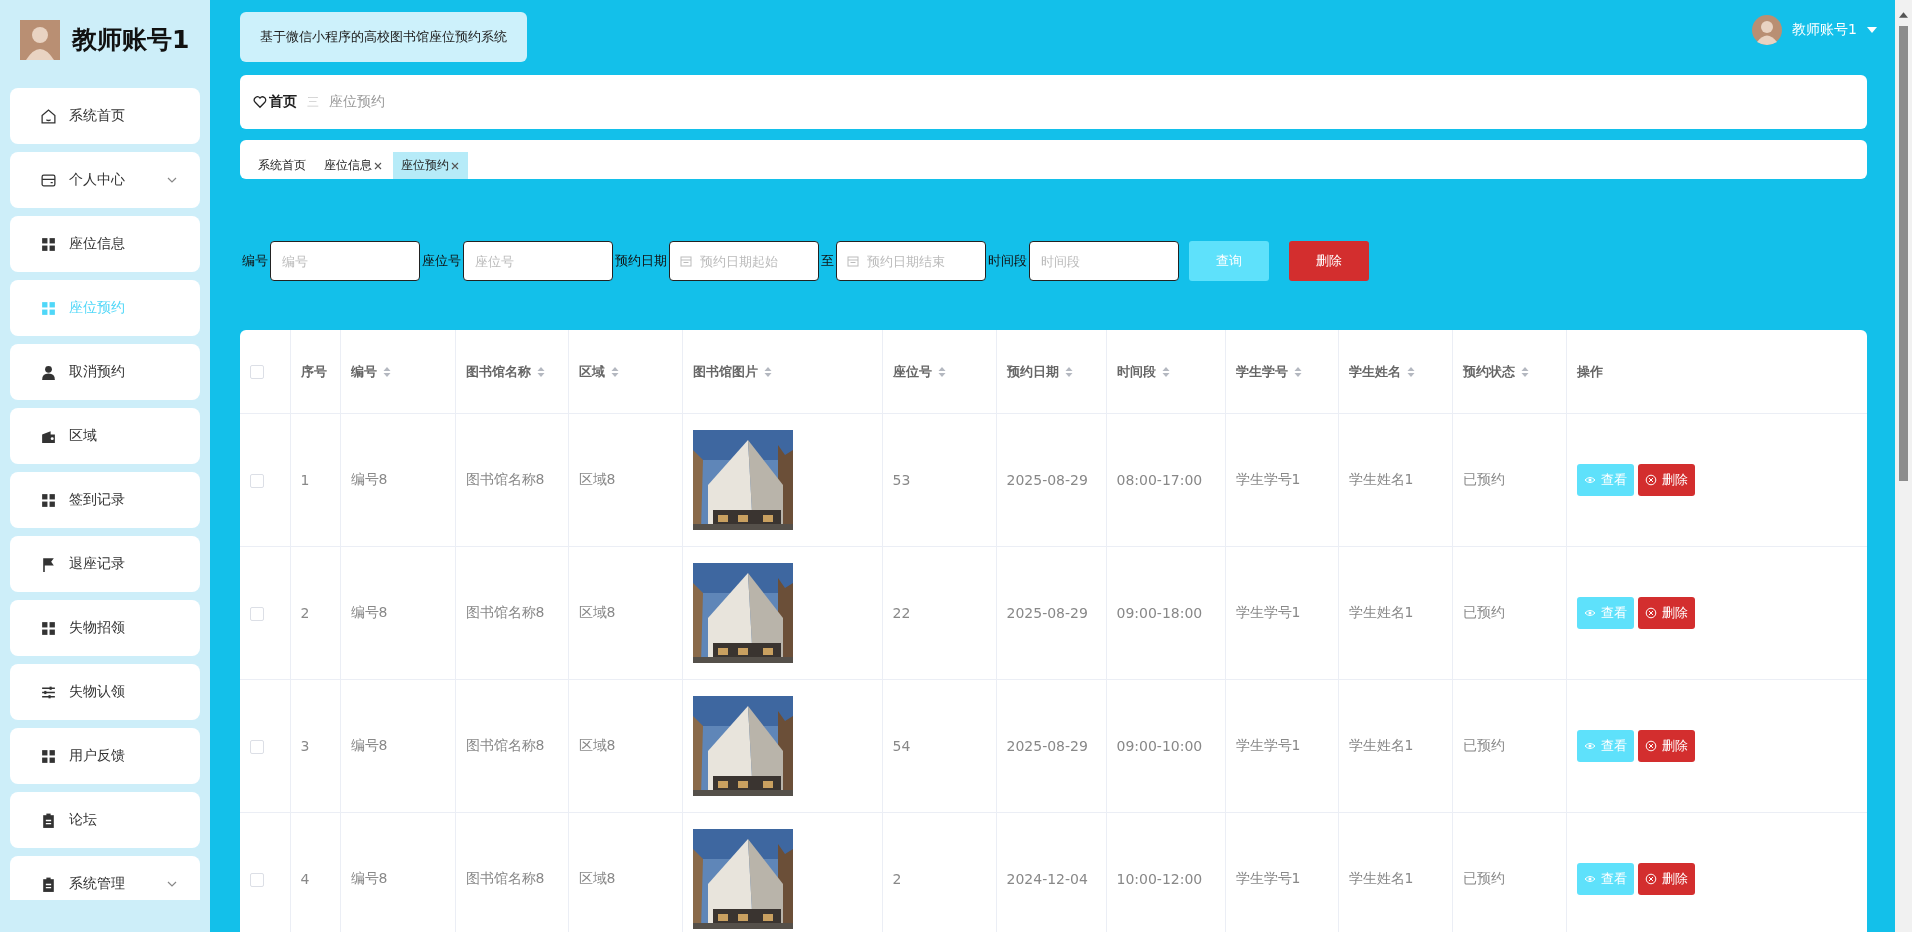  What do you see at coordinates (1104, 261) in the screenshot?
I see `search-field: 时间段` at bounding box center [1104, 261].